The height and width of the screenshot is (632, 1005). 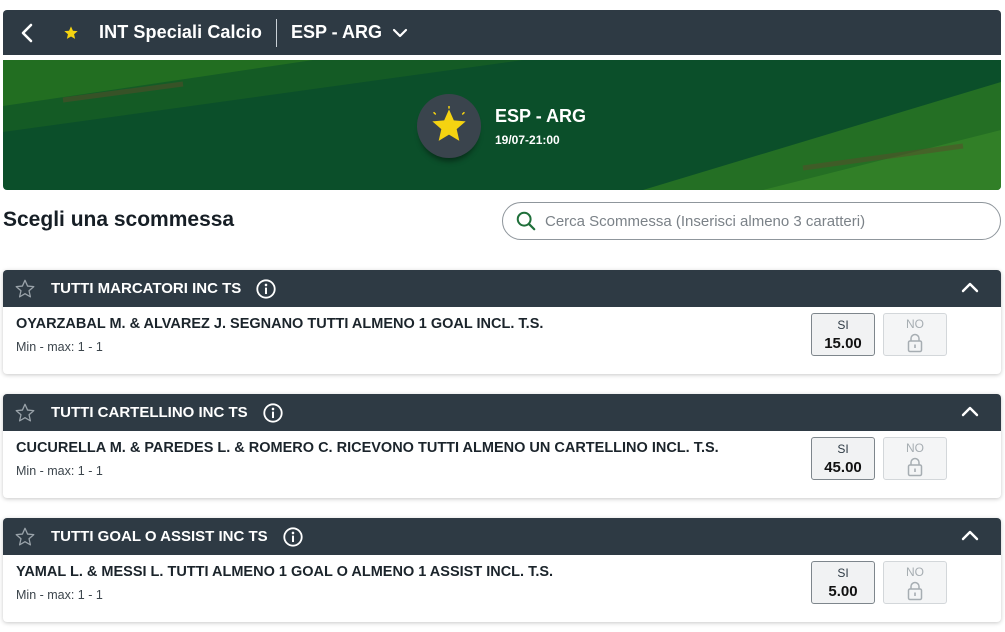 I want to click on event-emblem, so click(x=449, y=126).